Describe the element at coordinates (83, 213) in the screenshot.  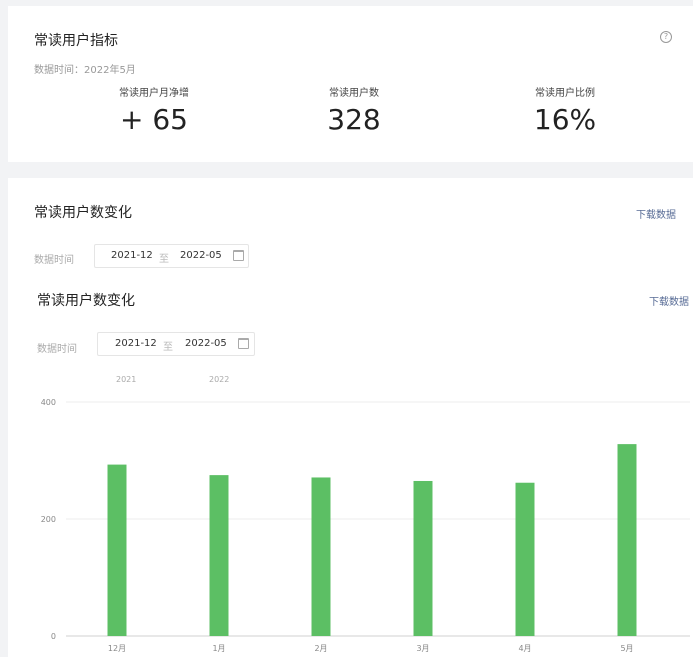
I see `change-title: 常读用户数变化` at that location.